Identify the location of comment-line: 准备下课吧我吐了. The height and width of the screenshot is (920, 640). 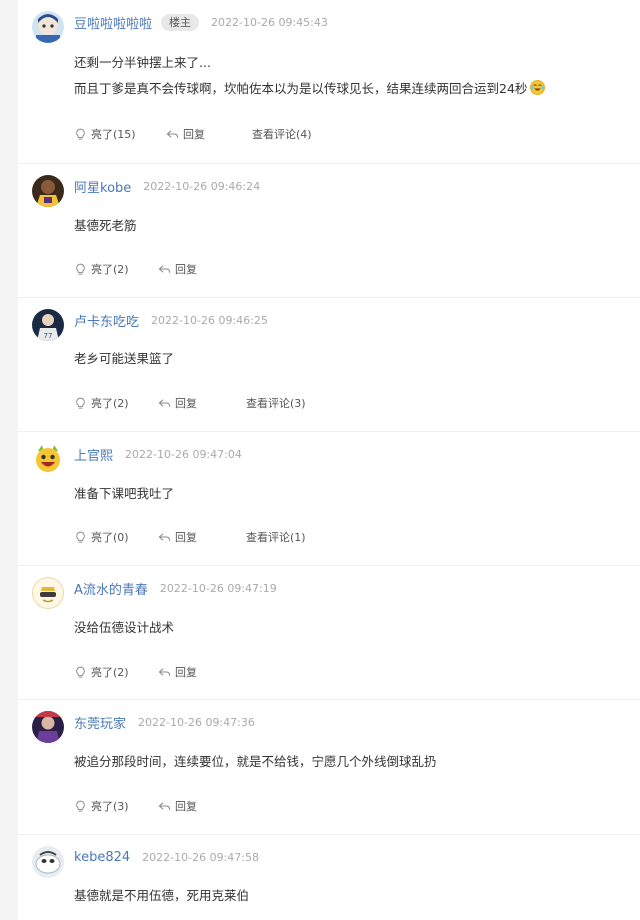
(124, 493).